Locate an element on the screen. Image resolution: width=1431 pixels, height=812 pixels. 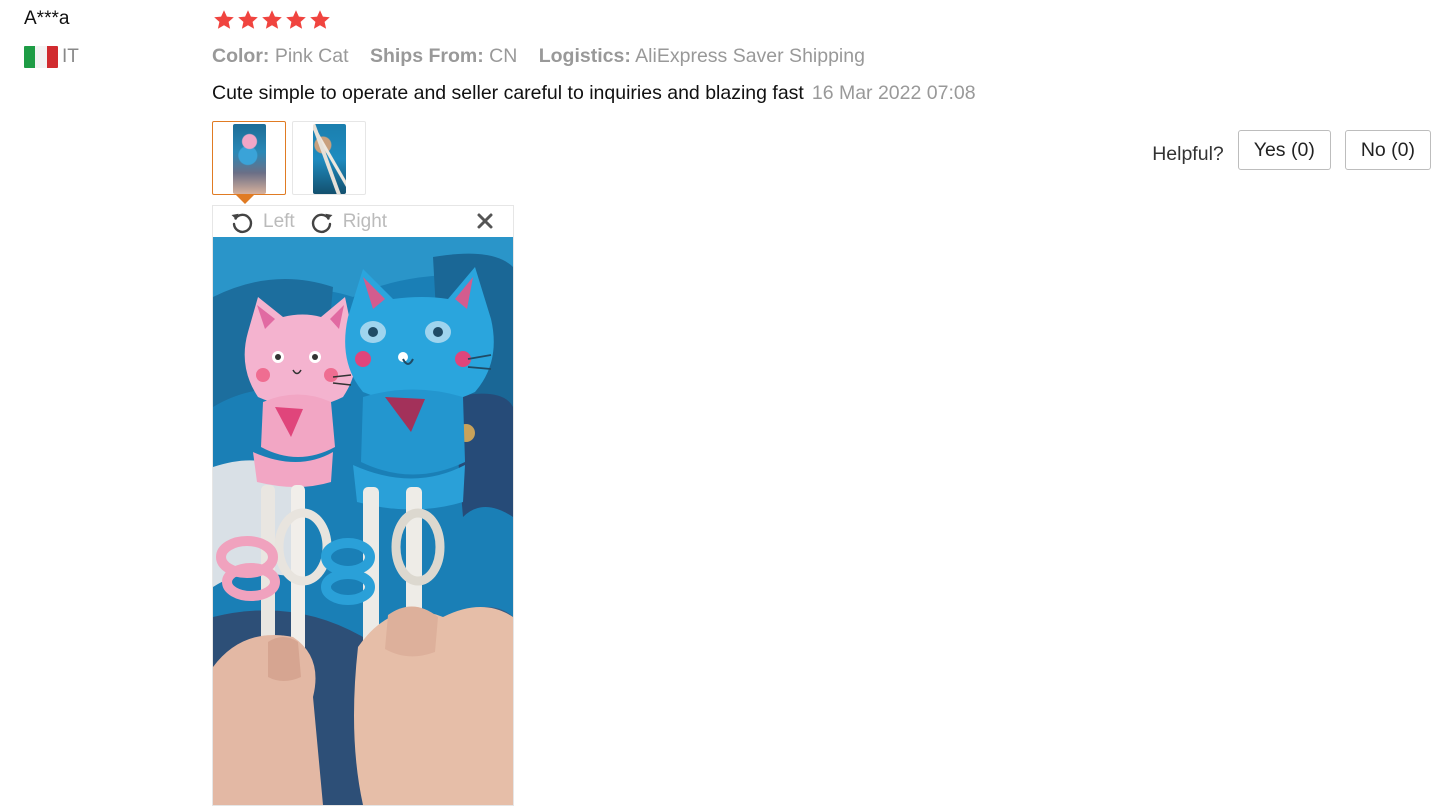
helpful-yes-button: Yes (0) is located at coordinates (1284, 150).